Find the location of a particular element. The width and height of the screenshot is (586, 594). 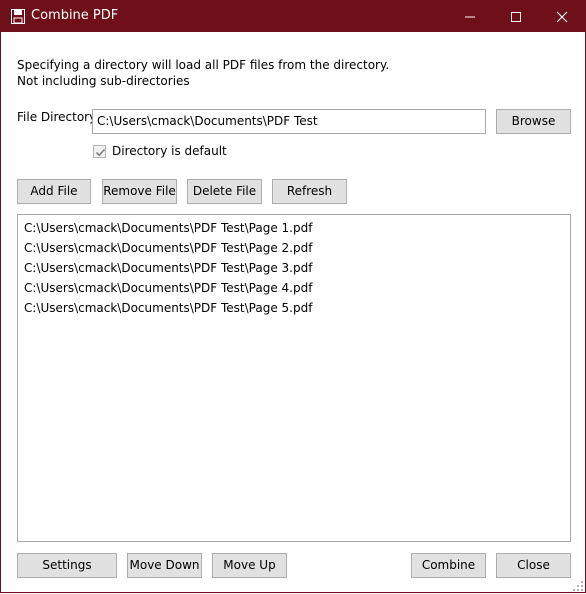

delete-file-button: Delete File is located at coordinates (224, 191).